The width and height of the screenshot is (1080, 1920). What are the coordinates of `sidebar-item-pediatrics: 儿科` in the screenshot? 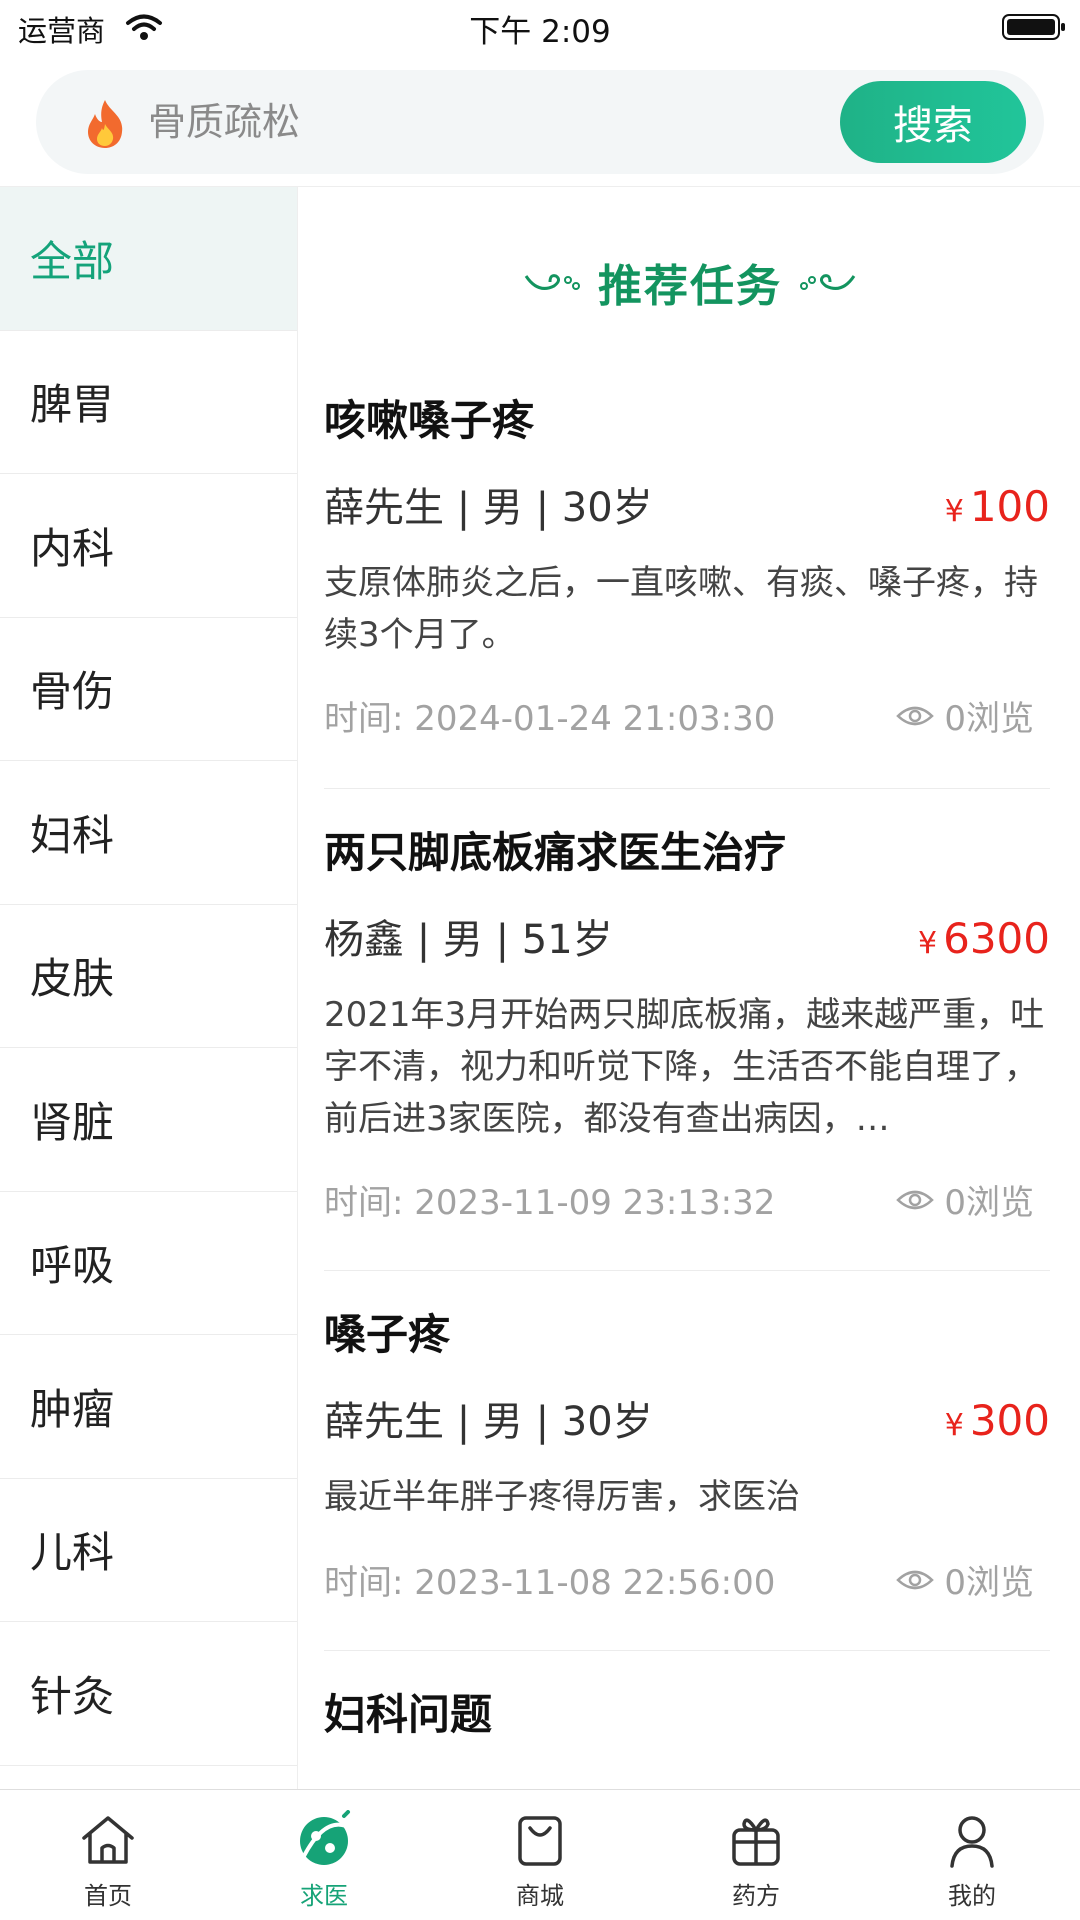 It's located at (148, 1550).